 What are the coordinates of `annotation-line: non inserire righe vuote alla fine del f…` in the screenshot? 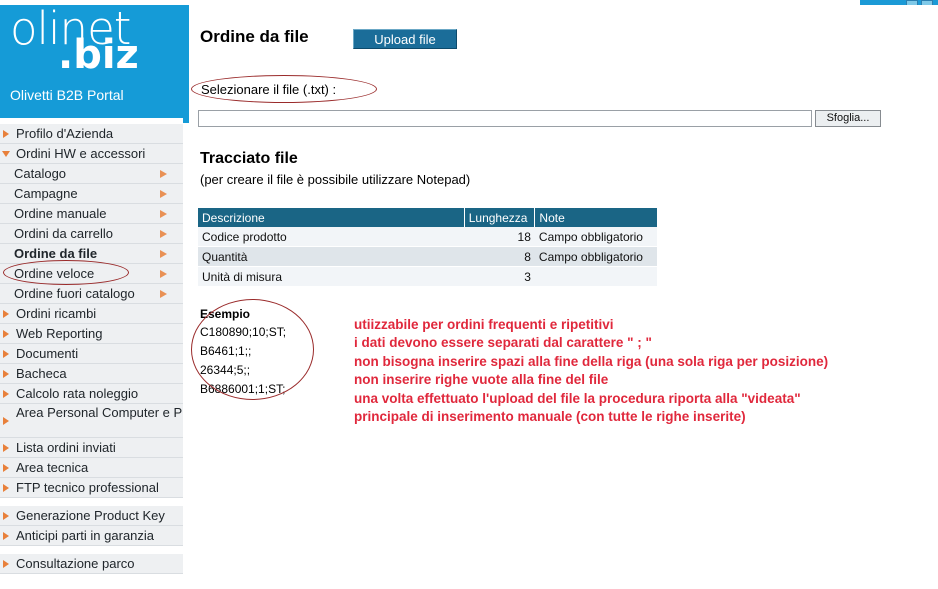 It's located at (481, 380).